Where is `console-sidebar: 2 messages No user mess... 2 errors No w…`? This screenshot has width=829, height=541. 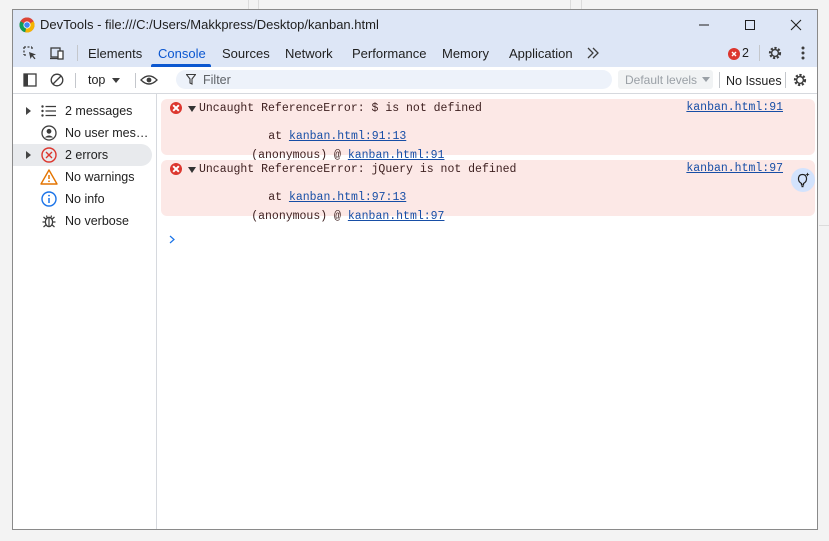 console-sidebar: 2 messages No user mess... 2 errors No w… is located at coordinates (85, 311).